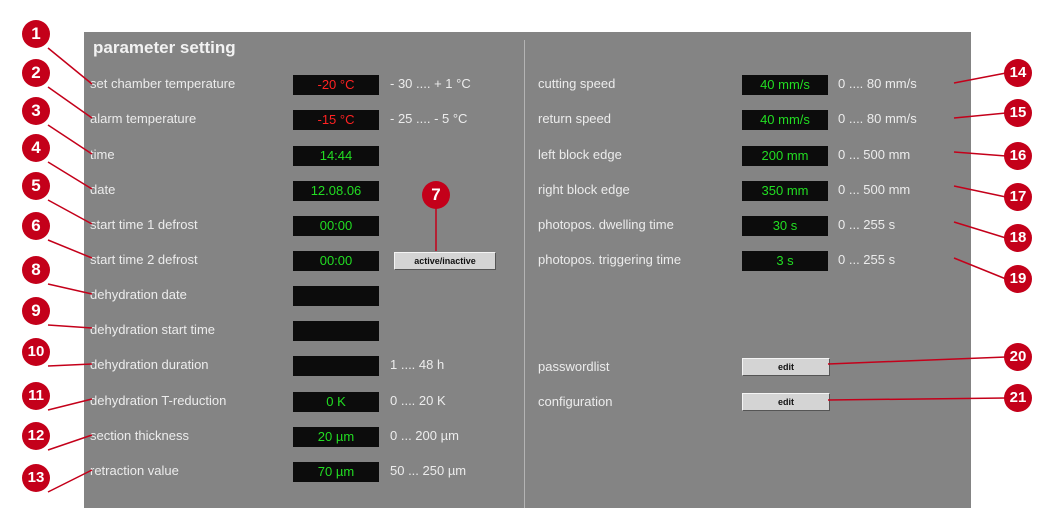 The height and width of the screenshot is (508, 1039). What do you see at coordinates (1018, 357) in the screenshot?
I see `callout-badge-20: 20` at bounding box center [1018, 357].